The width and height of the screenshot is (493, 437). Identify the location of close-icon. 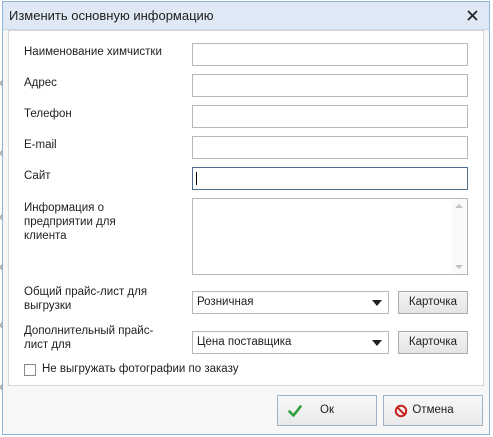
(472, 15).